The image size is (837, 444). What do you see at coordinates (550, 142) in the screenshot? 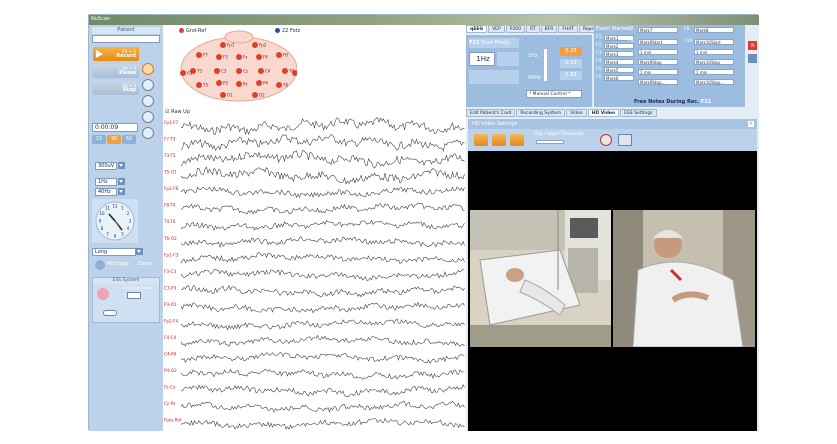
I see `day-night-slider` at bounding box center [550, 142].